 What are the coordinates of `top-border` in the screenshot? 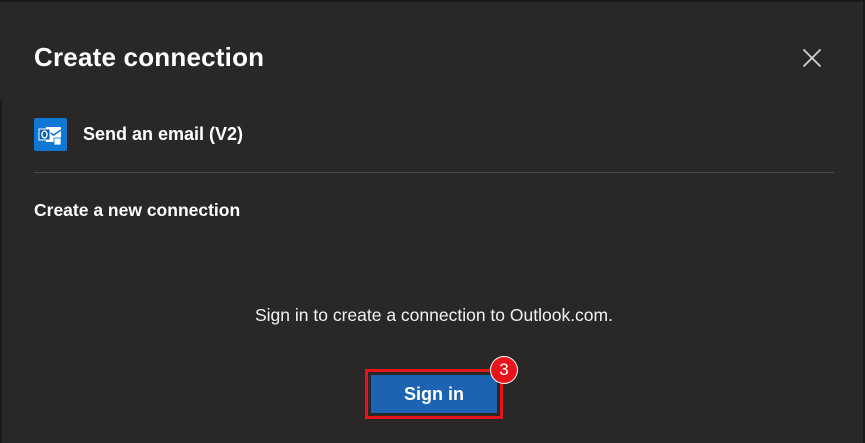 It's located at (432, 1).